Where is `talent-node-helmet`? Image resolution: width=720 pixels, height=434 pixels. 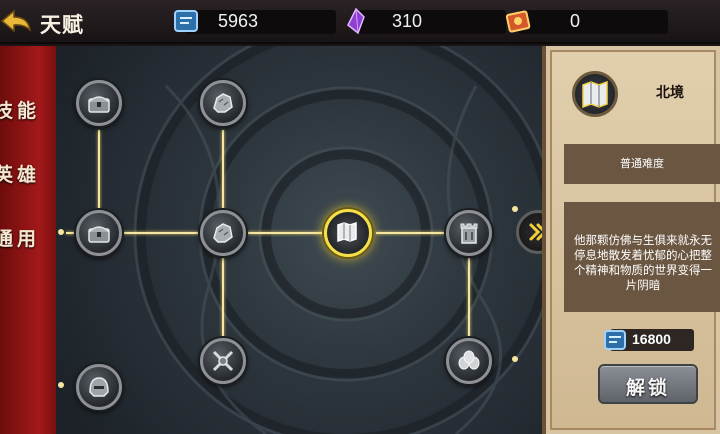
talent-node-helmet is located at coordinates (99, 387).